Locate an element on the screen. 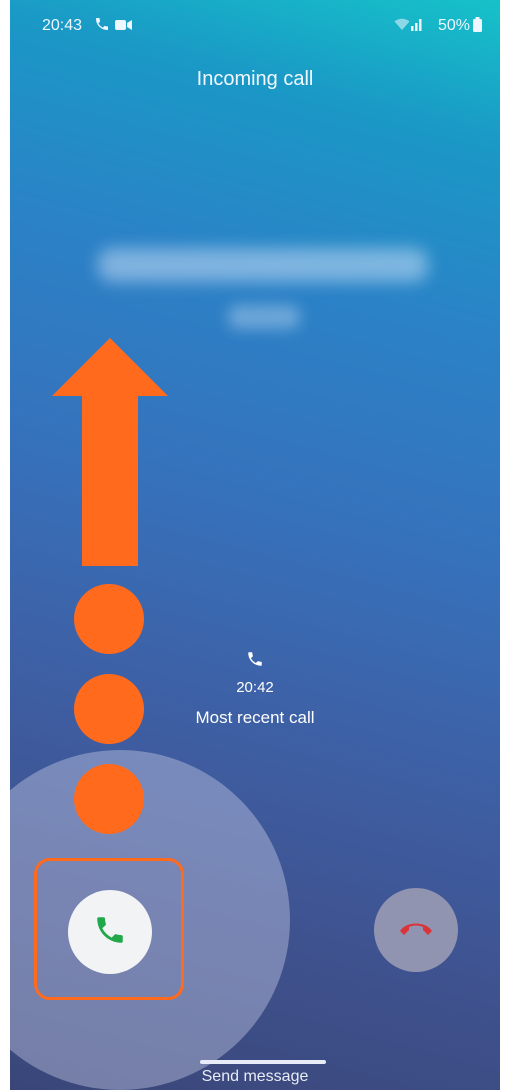  accept-call-button is located at coordinates (110, 932).